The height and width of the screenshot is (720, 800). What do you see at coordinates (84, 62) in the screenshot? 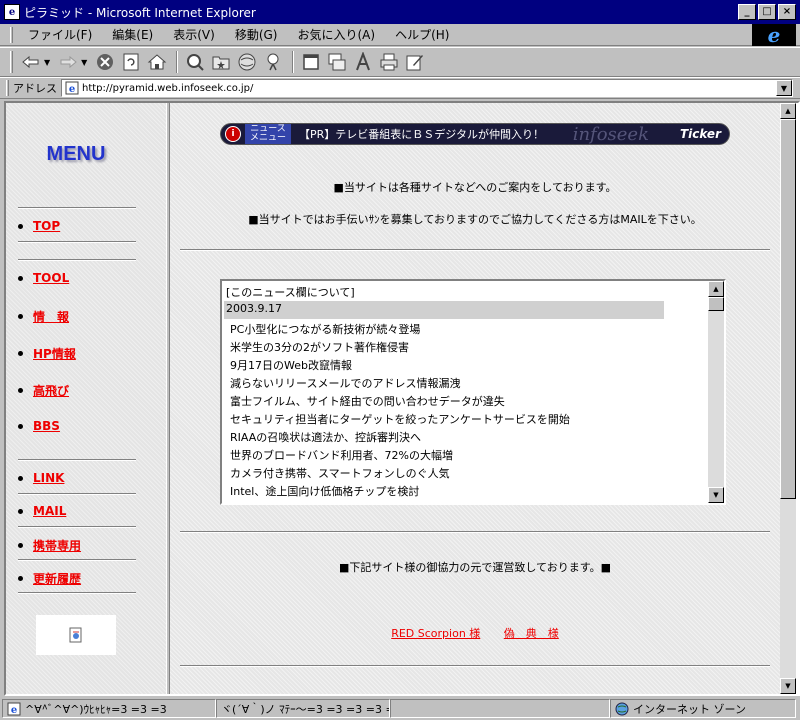
I see `forward-dropdown-icon: ▼` at bounding box center [84, 62].